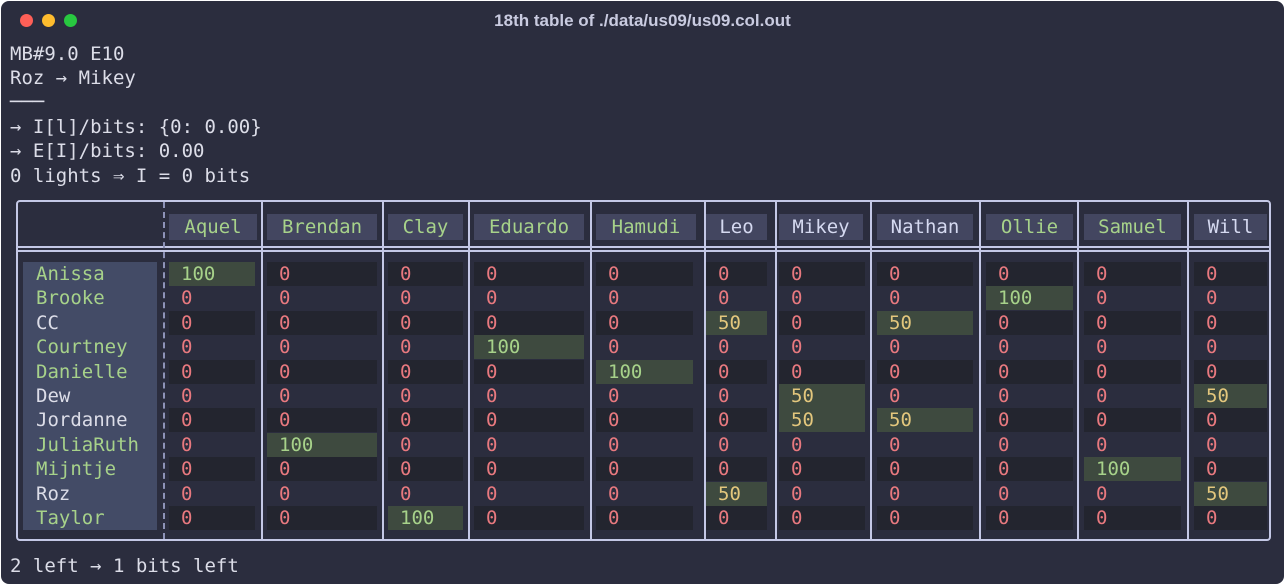  Describe the element at coordinates (87, 444) in the screenshot. I see `row-label-juliaruth: JuliaRuth` at that location.